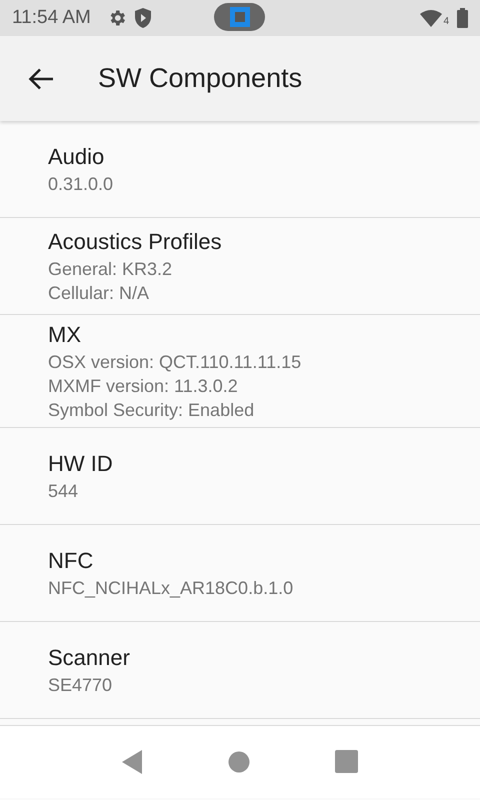 This screenshot has height=800, width=480. I want to click on list-item: Acoustics Profiles General: KR3.2 Cellular: N/A, so click(240, 266).